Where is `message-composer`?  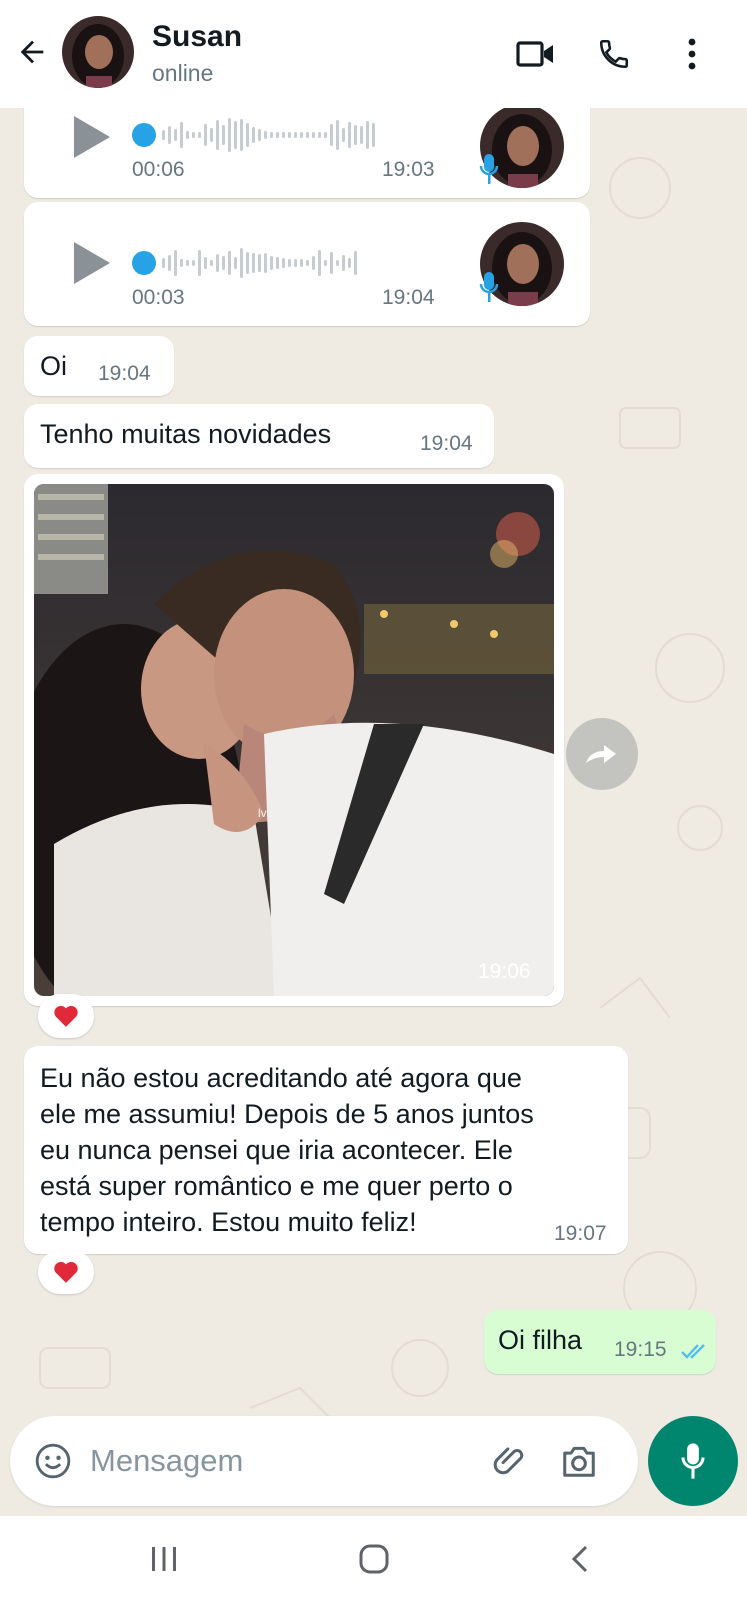
message-composer is located at coordinates (324, 1461).